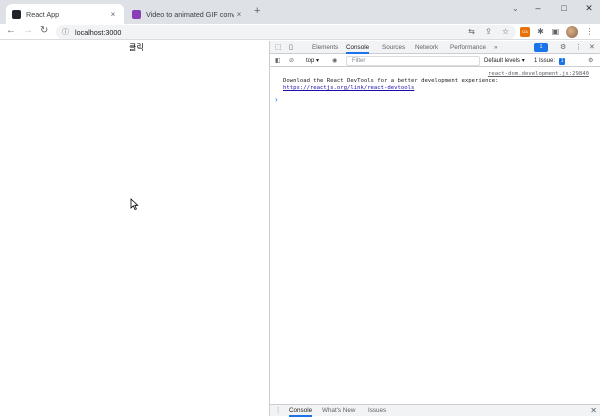  What do you see at coordinates (334, 61) in the screenshot?
I see `live-expression-eye-icon: ◉` at bounding box center [334, 61].